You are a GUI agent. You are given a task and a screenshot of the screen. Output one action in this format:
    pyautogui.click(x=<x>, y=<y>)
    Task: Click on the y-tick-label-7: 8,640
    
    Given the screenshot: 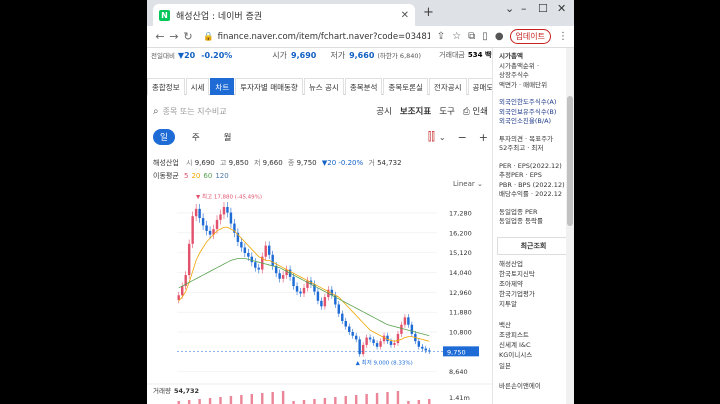 What is the action you would take?
    pyautogui.click(x=458, y=372)
    